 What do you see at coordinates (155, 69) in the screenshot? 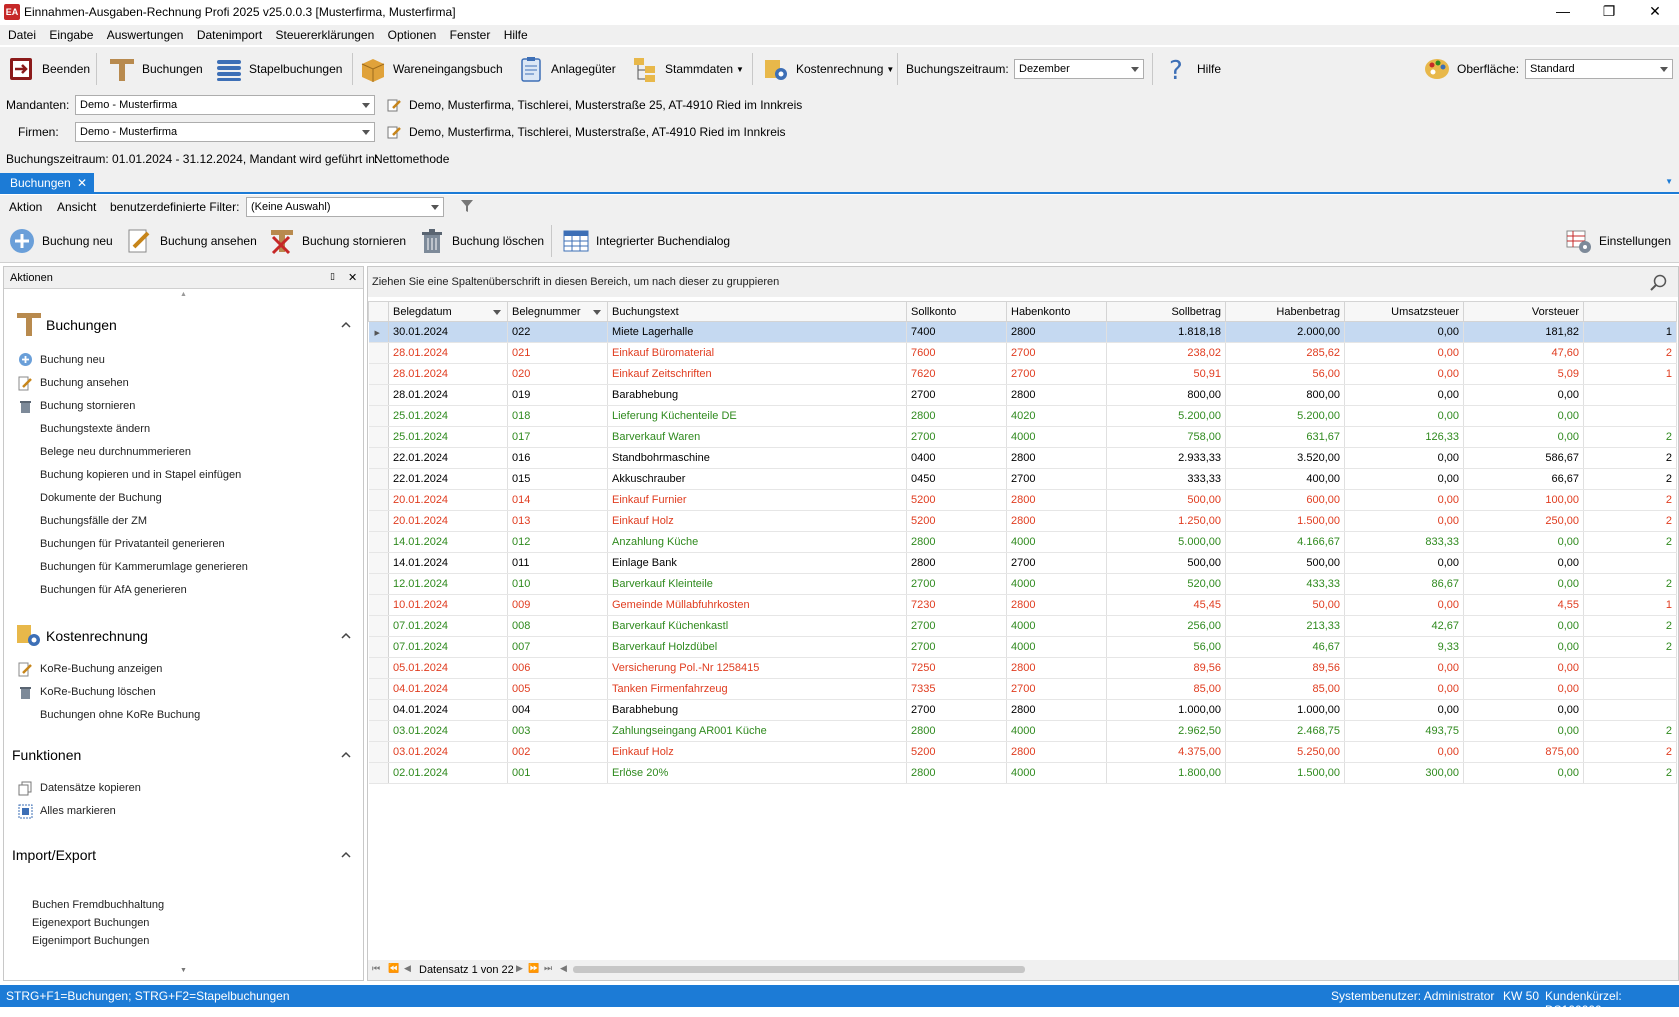
I see `buchungen-button: Buchungen` at bounding box center [155, 69].